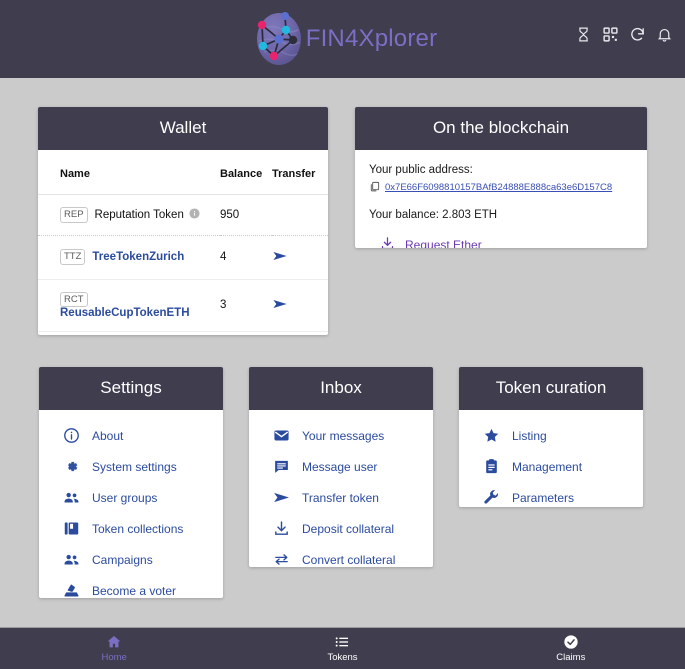 The height and width of the screenshot is (669, 685). I want to click on menu-item-message-user: Message user, so click(341, 466).